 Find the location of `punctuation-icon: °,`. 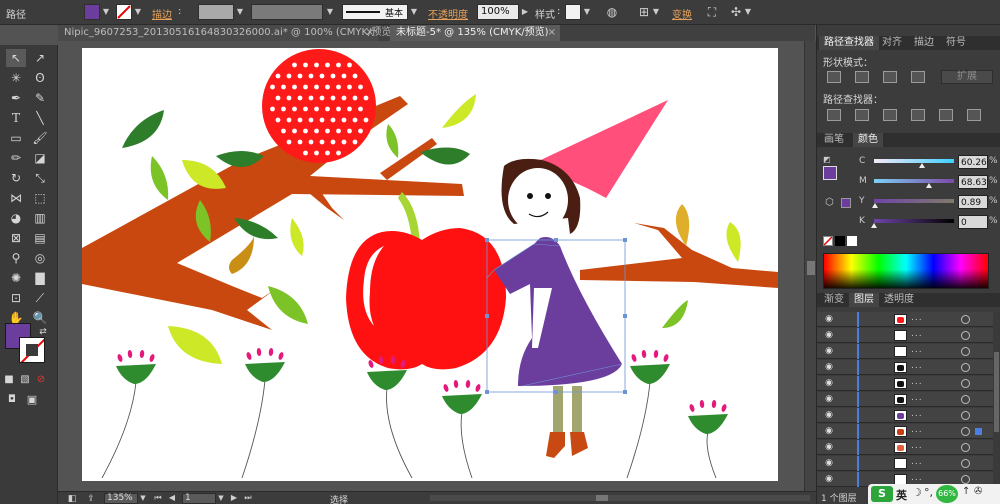

punctuation-icon: °, is located at coordinates (928, 492).